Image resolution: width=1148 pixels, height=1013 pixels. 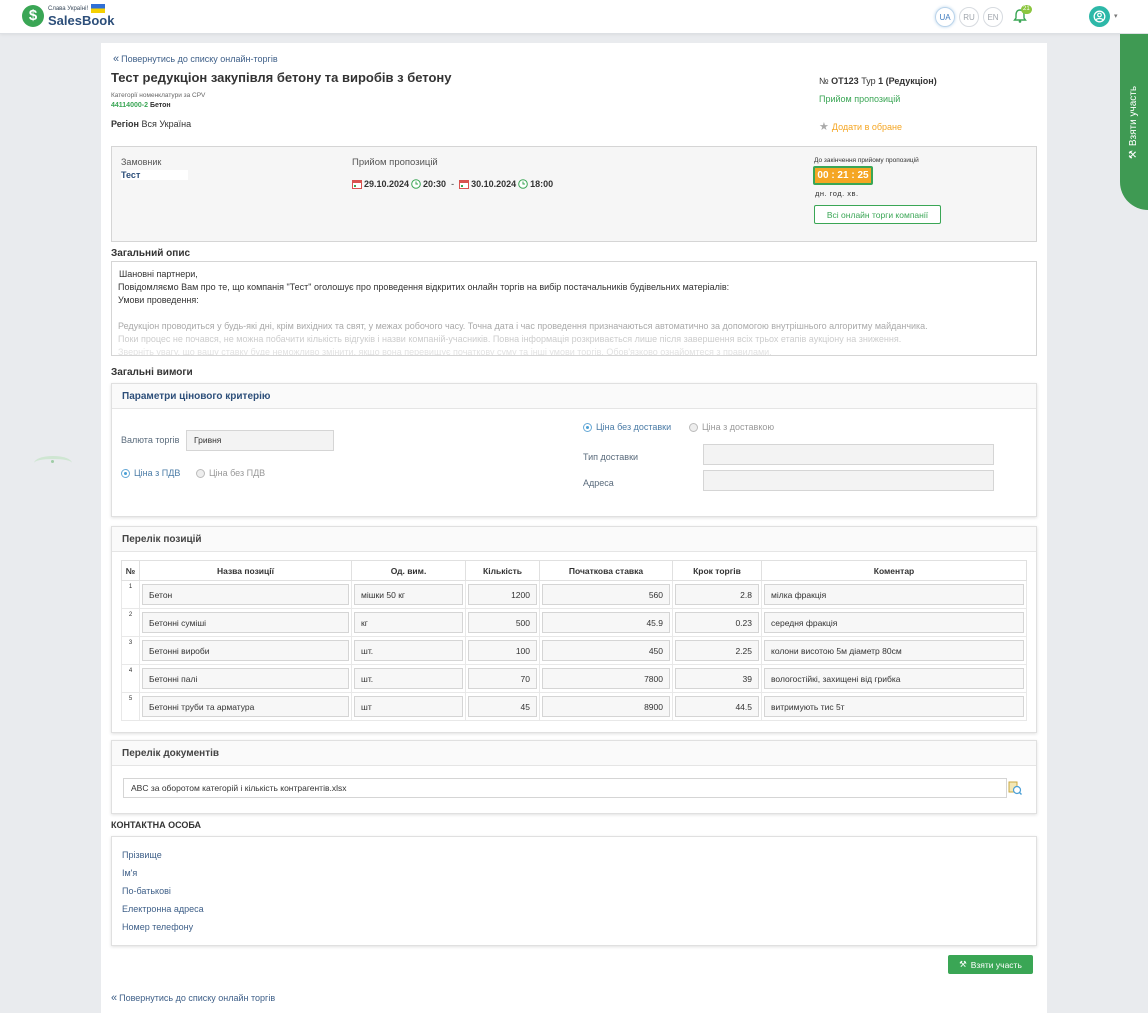 I want to click on add-favorite: ★ Додати в обране, so click(x=860, y=126).